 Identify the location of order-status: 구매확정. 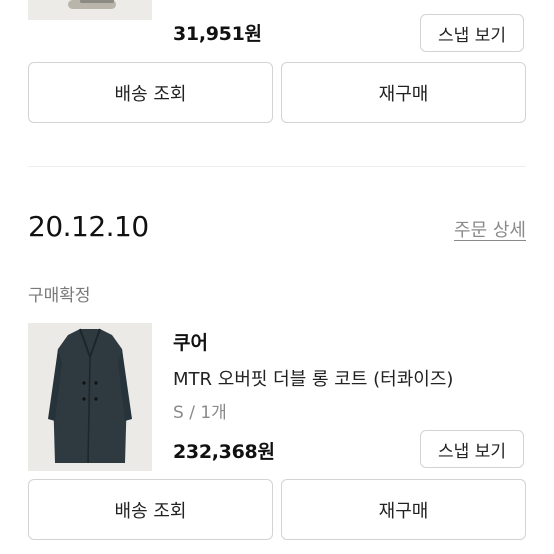
(59, 296).